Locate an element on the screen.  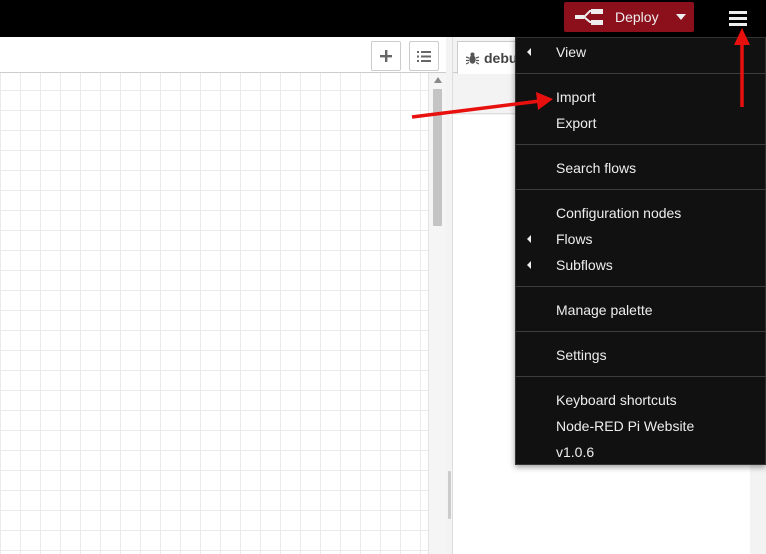
caret-down-icon is located at coordinates (680, 17).